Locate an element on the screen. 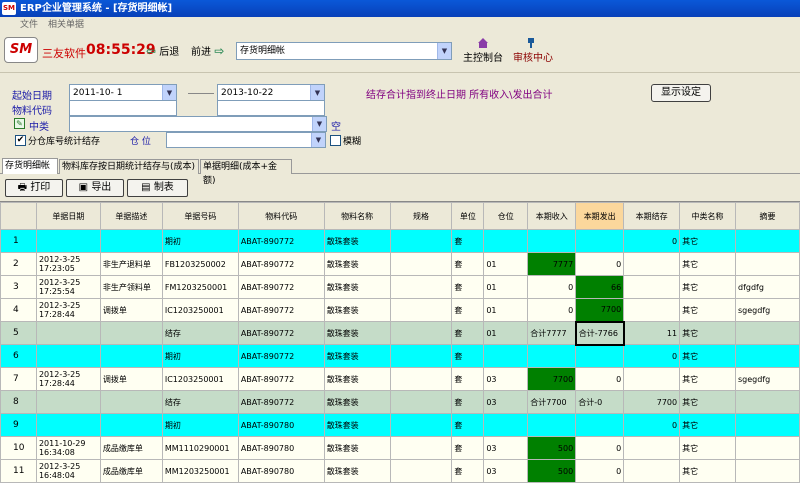  column-header: 规格 is located at coordinates (421, 216).